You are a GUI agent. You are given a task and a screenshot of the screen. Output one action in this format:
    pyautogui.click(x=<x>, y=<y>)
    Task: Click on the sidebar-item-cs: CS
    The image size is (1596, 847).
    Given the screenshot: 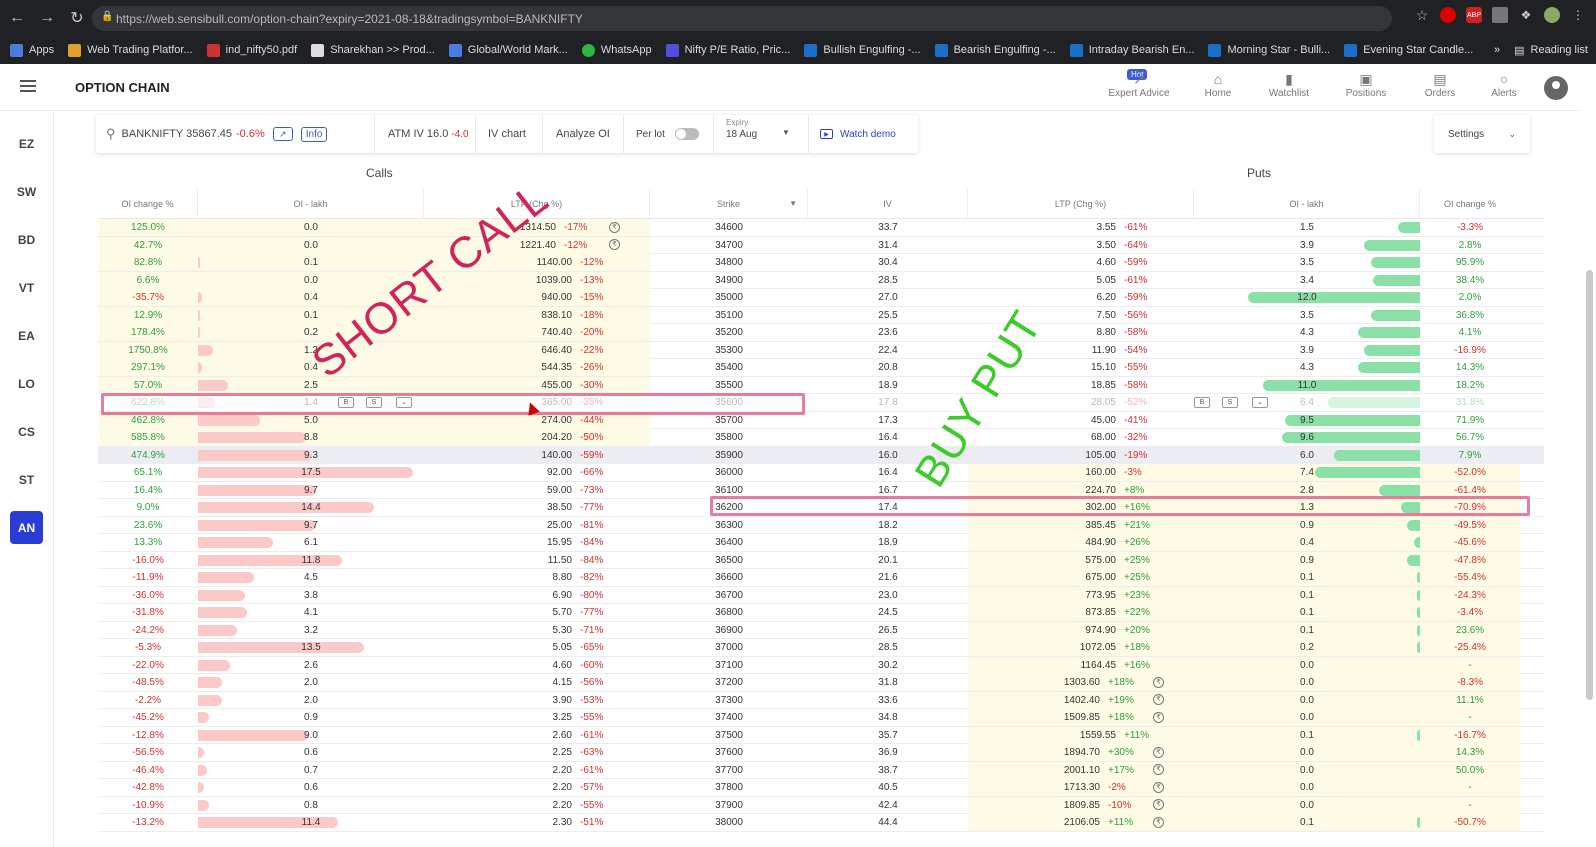 What is the action you would take?
    pyautogui.click(x=26, y=431)
    